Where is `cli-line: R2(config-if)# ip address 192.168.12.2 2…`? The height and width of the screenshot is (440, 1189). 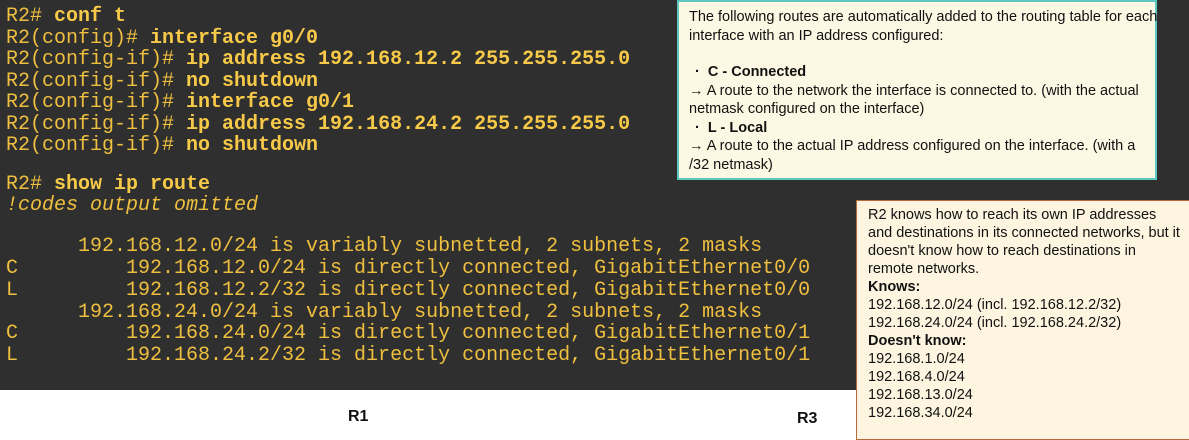 cli-line: R2(config-if)# ip address 192.168.12.2 2… is located at coordinates (318, 60).